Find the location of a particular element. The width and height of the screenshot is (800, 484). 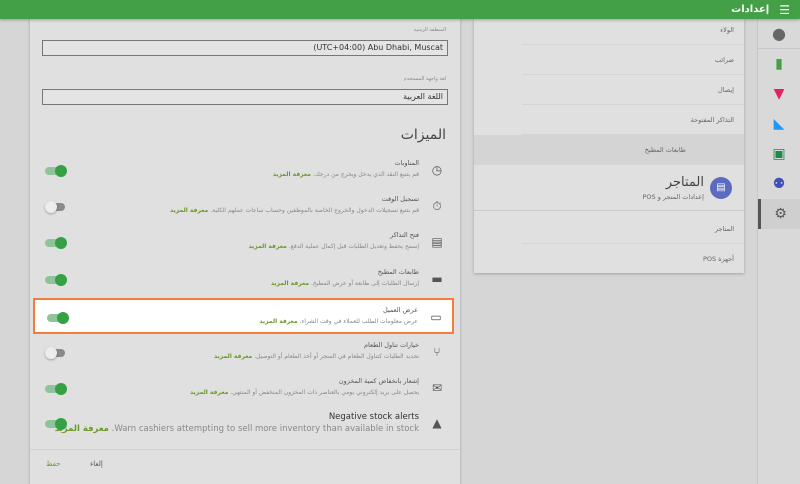

feature-title: المناوبات is located at coordinates (406, 163).